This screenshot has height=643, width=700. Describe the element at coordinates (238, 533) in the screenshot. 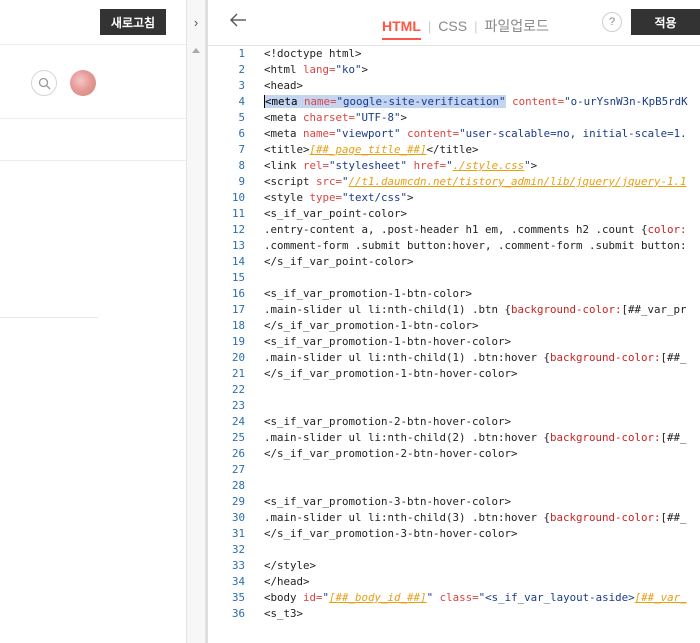

I see `line-number: 31` at that location.